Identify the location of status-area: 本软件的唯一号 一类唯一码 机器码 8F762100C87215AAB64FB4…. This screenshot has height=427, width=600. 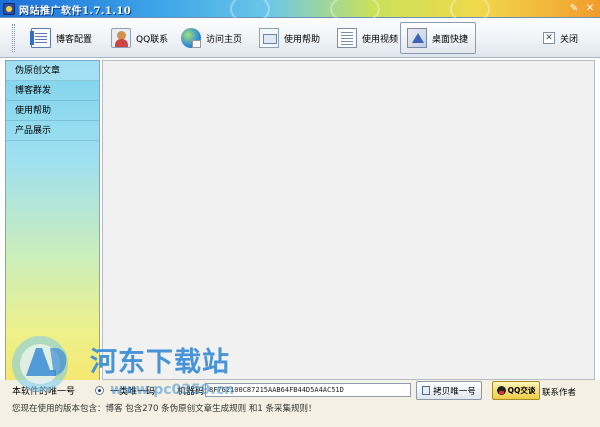
(300, 403).